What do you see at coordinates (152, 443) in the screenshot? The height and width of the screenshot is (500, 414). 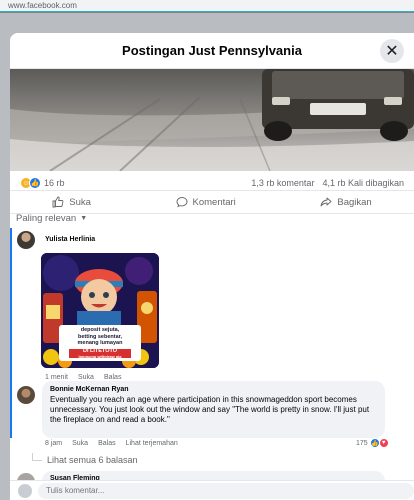 I see `translate-link: Lihat terjemahan` at bounding box center [152, 443].